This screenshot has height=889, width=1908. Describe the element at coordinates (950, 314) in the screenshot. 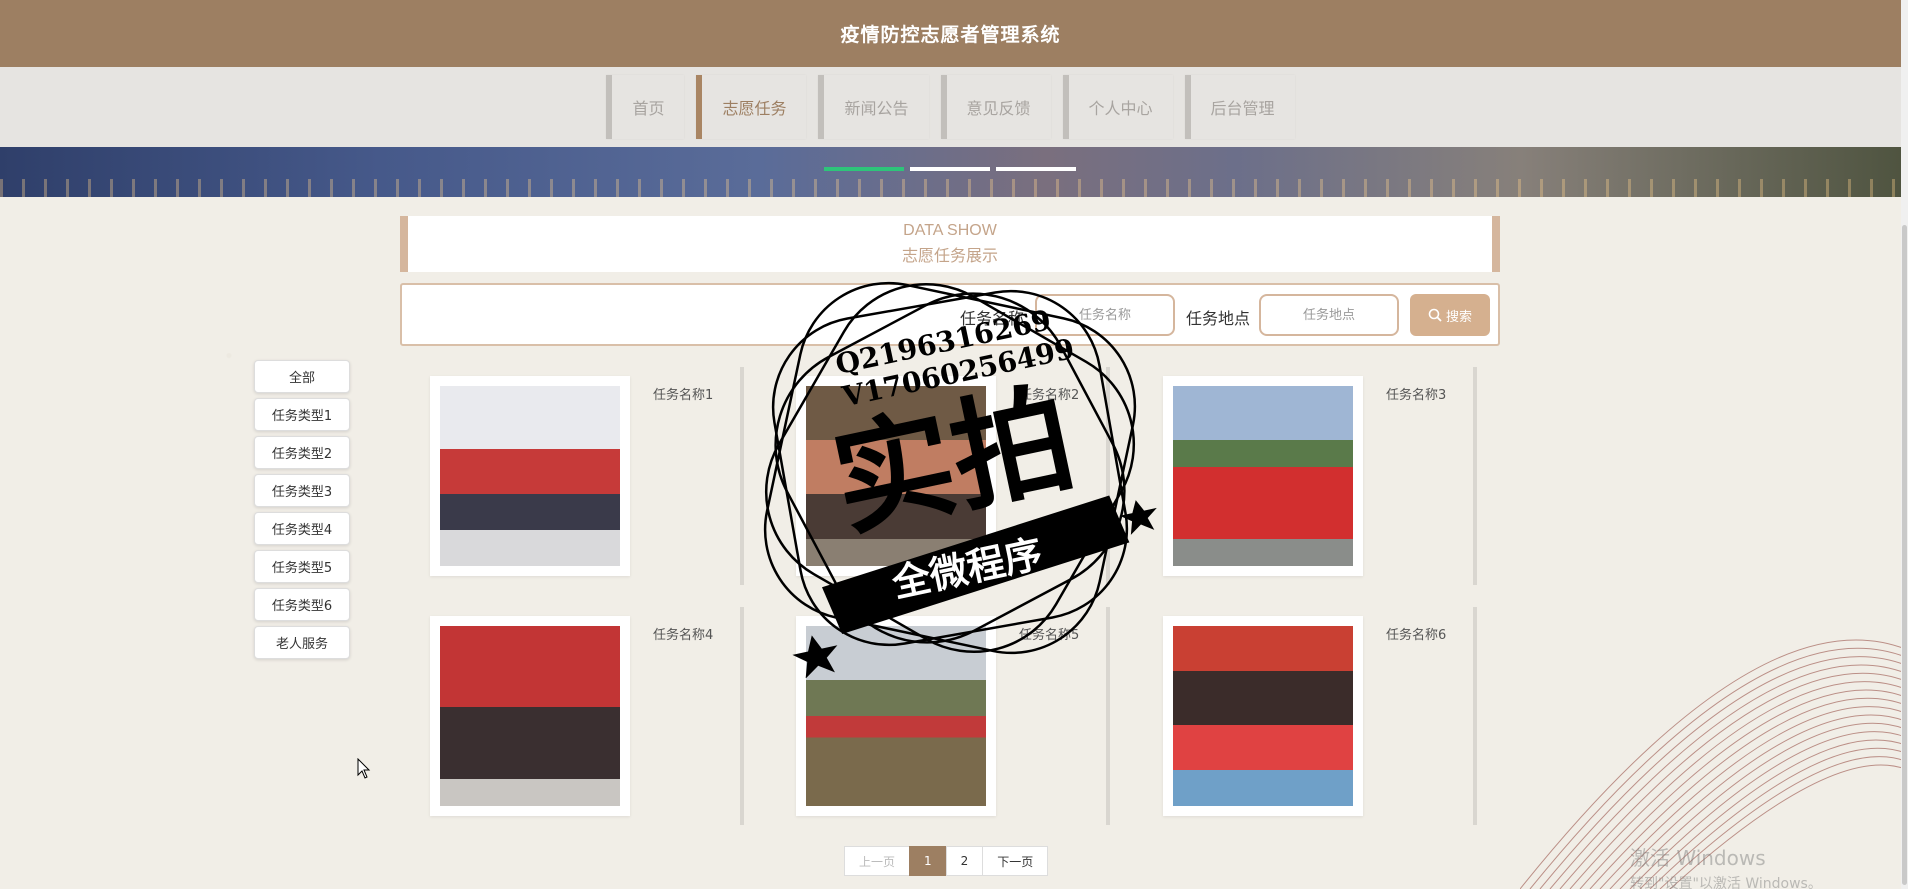

I see `search-bar: 任务名称 任务地点 搜索` at that location.